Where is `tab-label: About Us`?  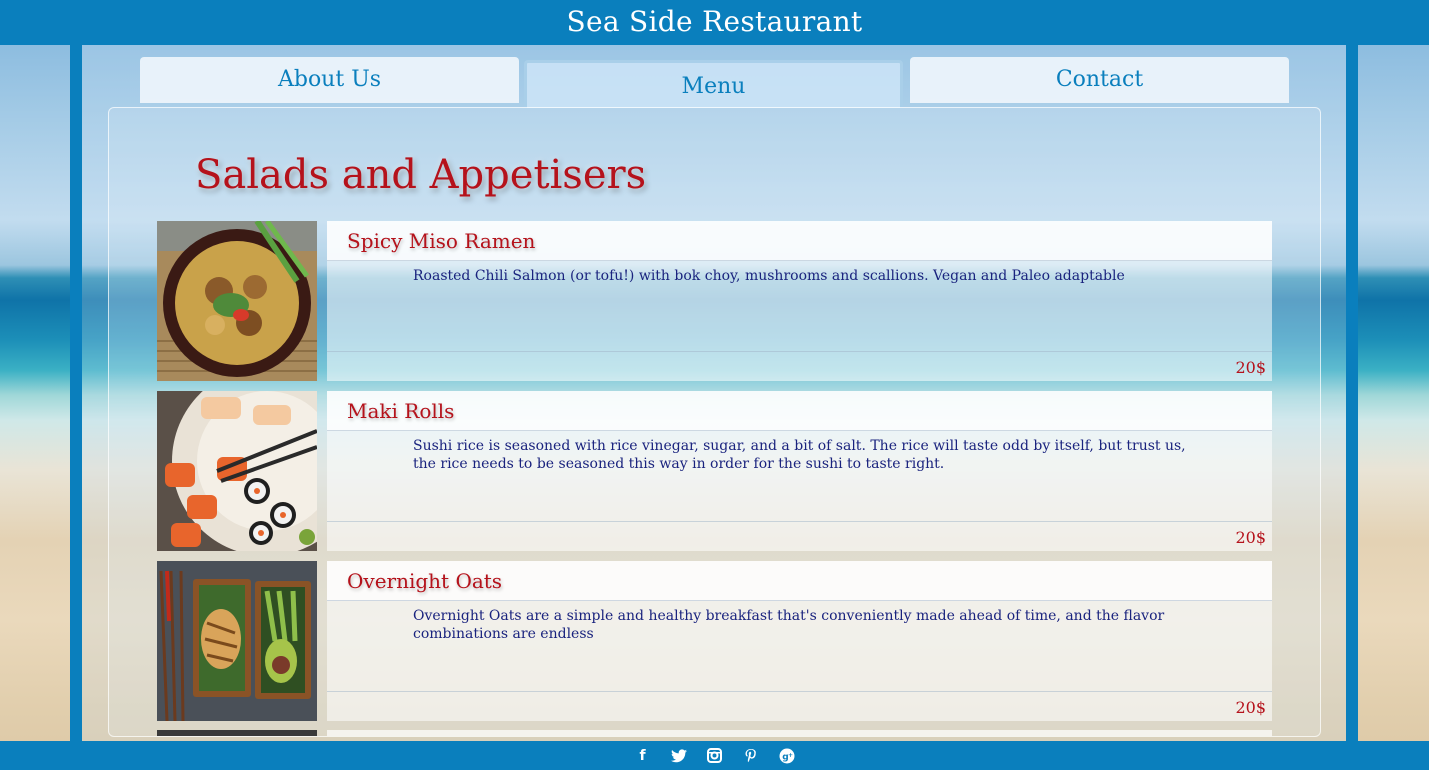 tab-label: About Us is located at coordinates (329, 79).